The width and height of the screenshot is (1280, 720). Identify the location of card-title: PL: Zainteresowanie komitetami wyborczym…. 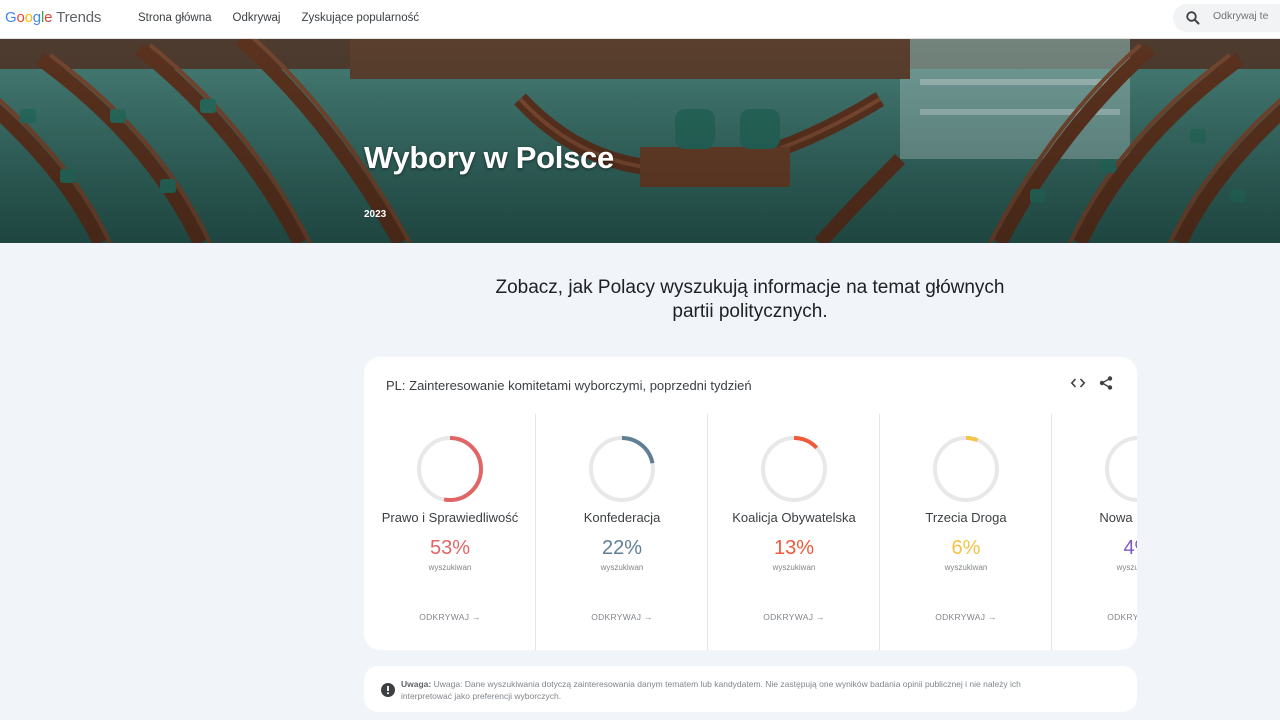
(569, 385).